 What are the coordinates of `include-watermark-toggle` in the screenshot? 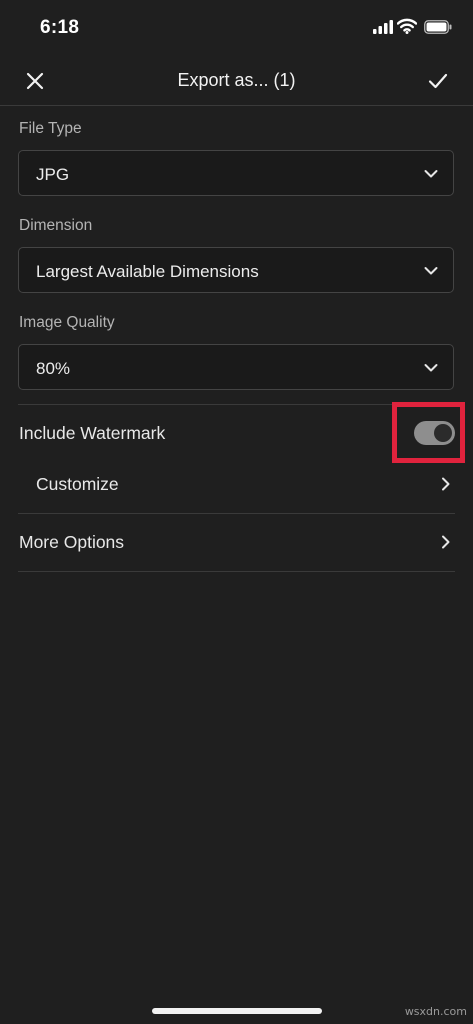 It's located at (434, 433).